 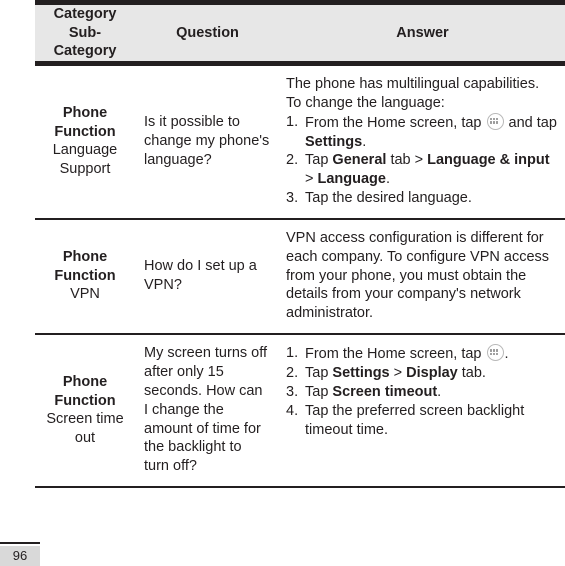 I want to click on column-header-category: Category Sub- Category, so click(x=85, y=33).